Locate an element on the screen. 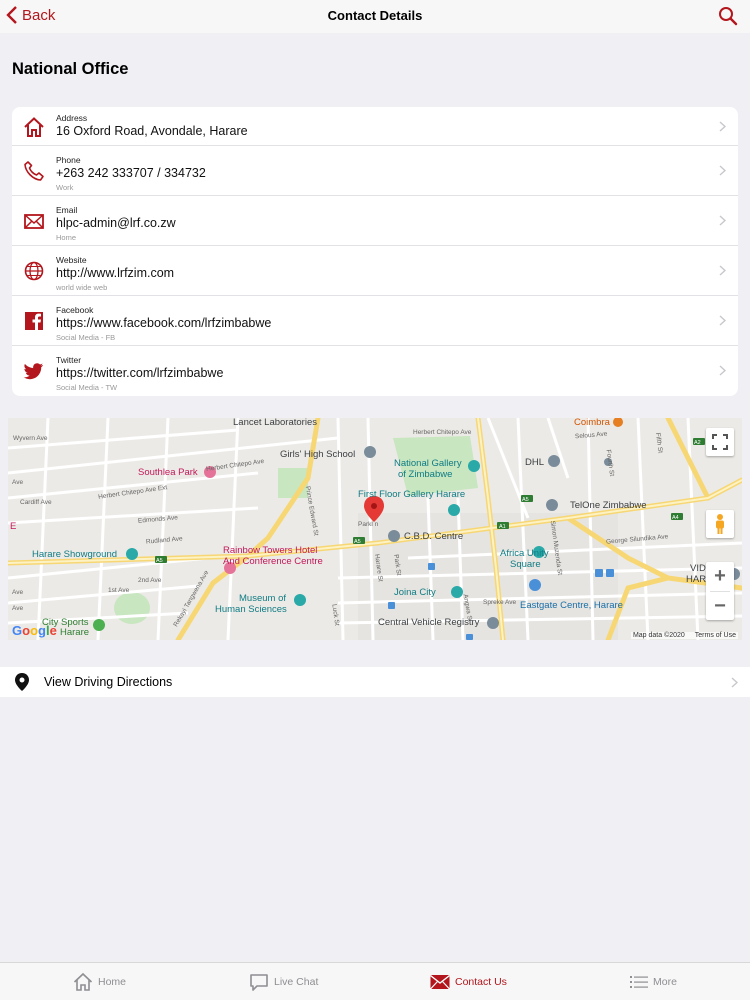  map-label: Spreke Ave is located at coordinates (500, 602).